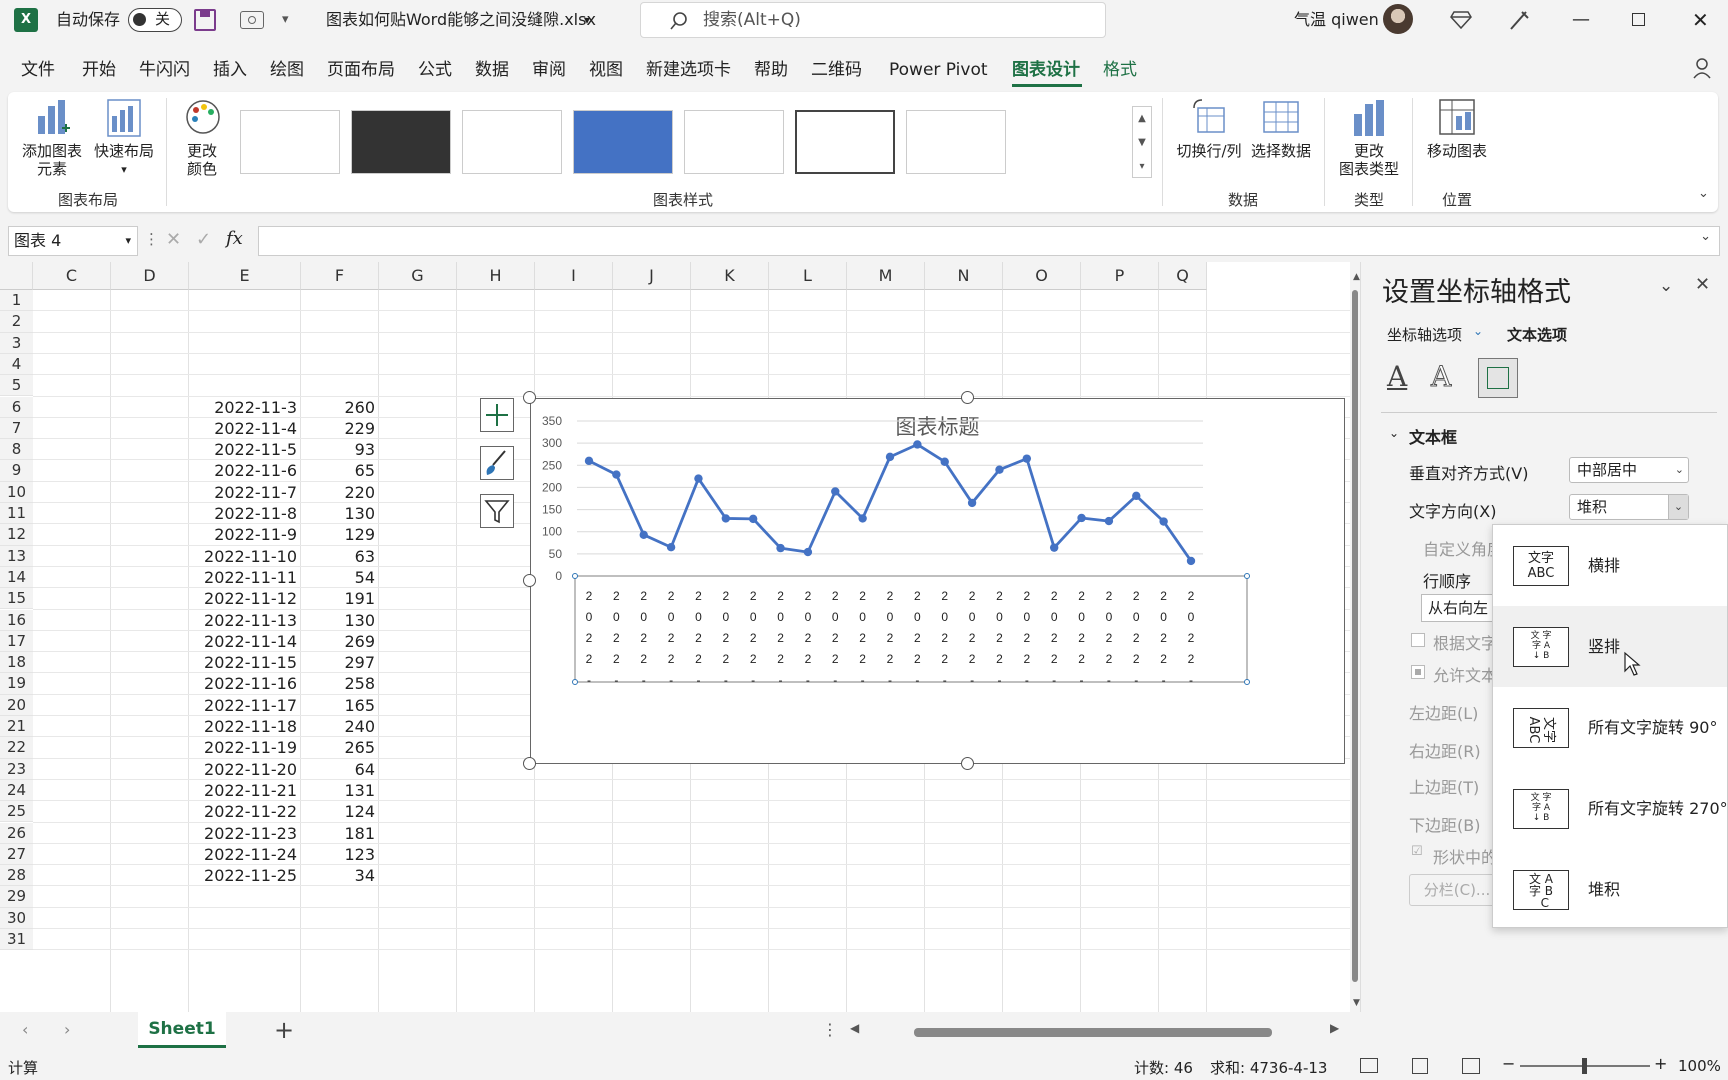 The image size is (1728, 1080). What do you see at coordinates (808, 276) in the screenshot?
I see `column-header: L` at bounding box center [808, 276].